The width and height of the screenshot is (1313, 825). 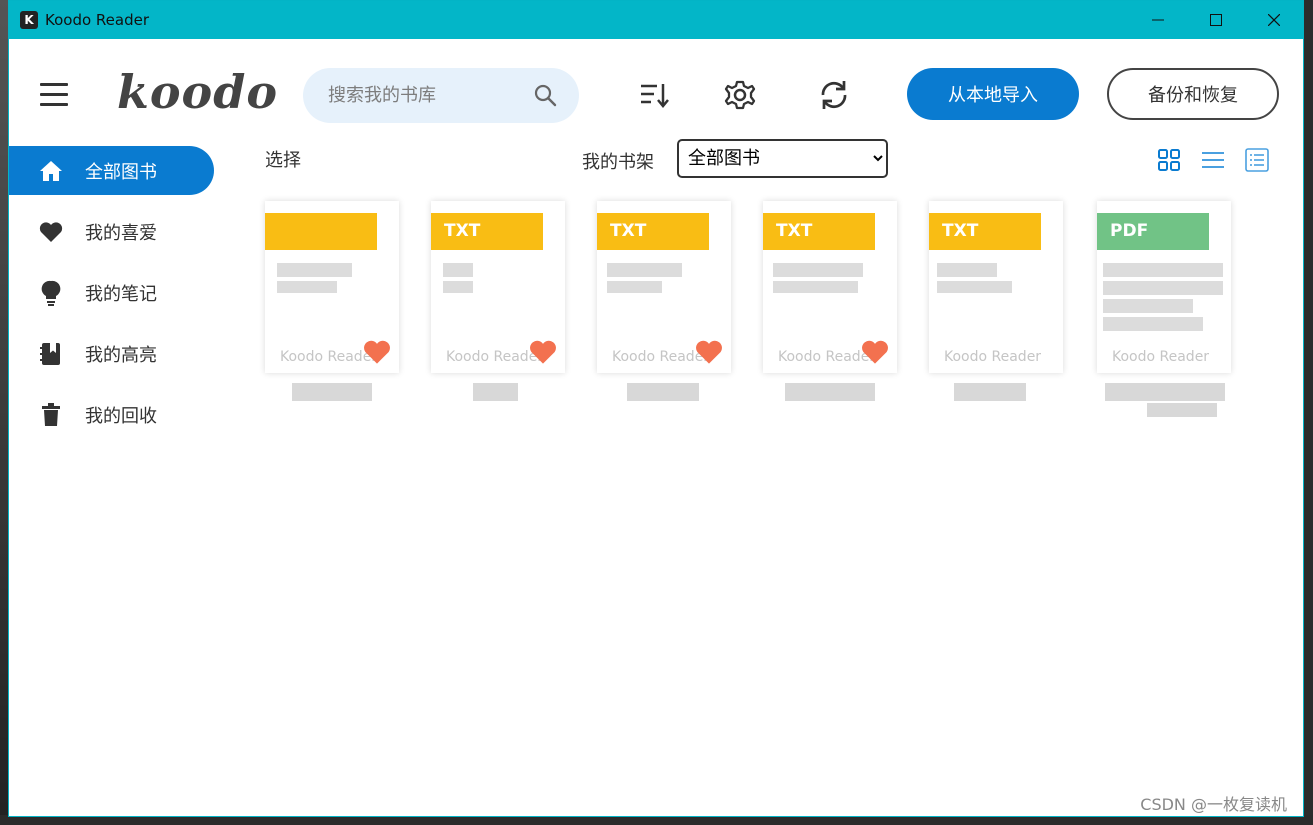 I want to click on shelf-select: 全部图书, so click(x=782, y=158).